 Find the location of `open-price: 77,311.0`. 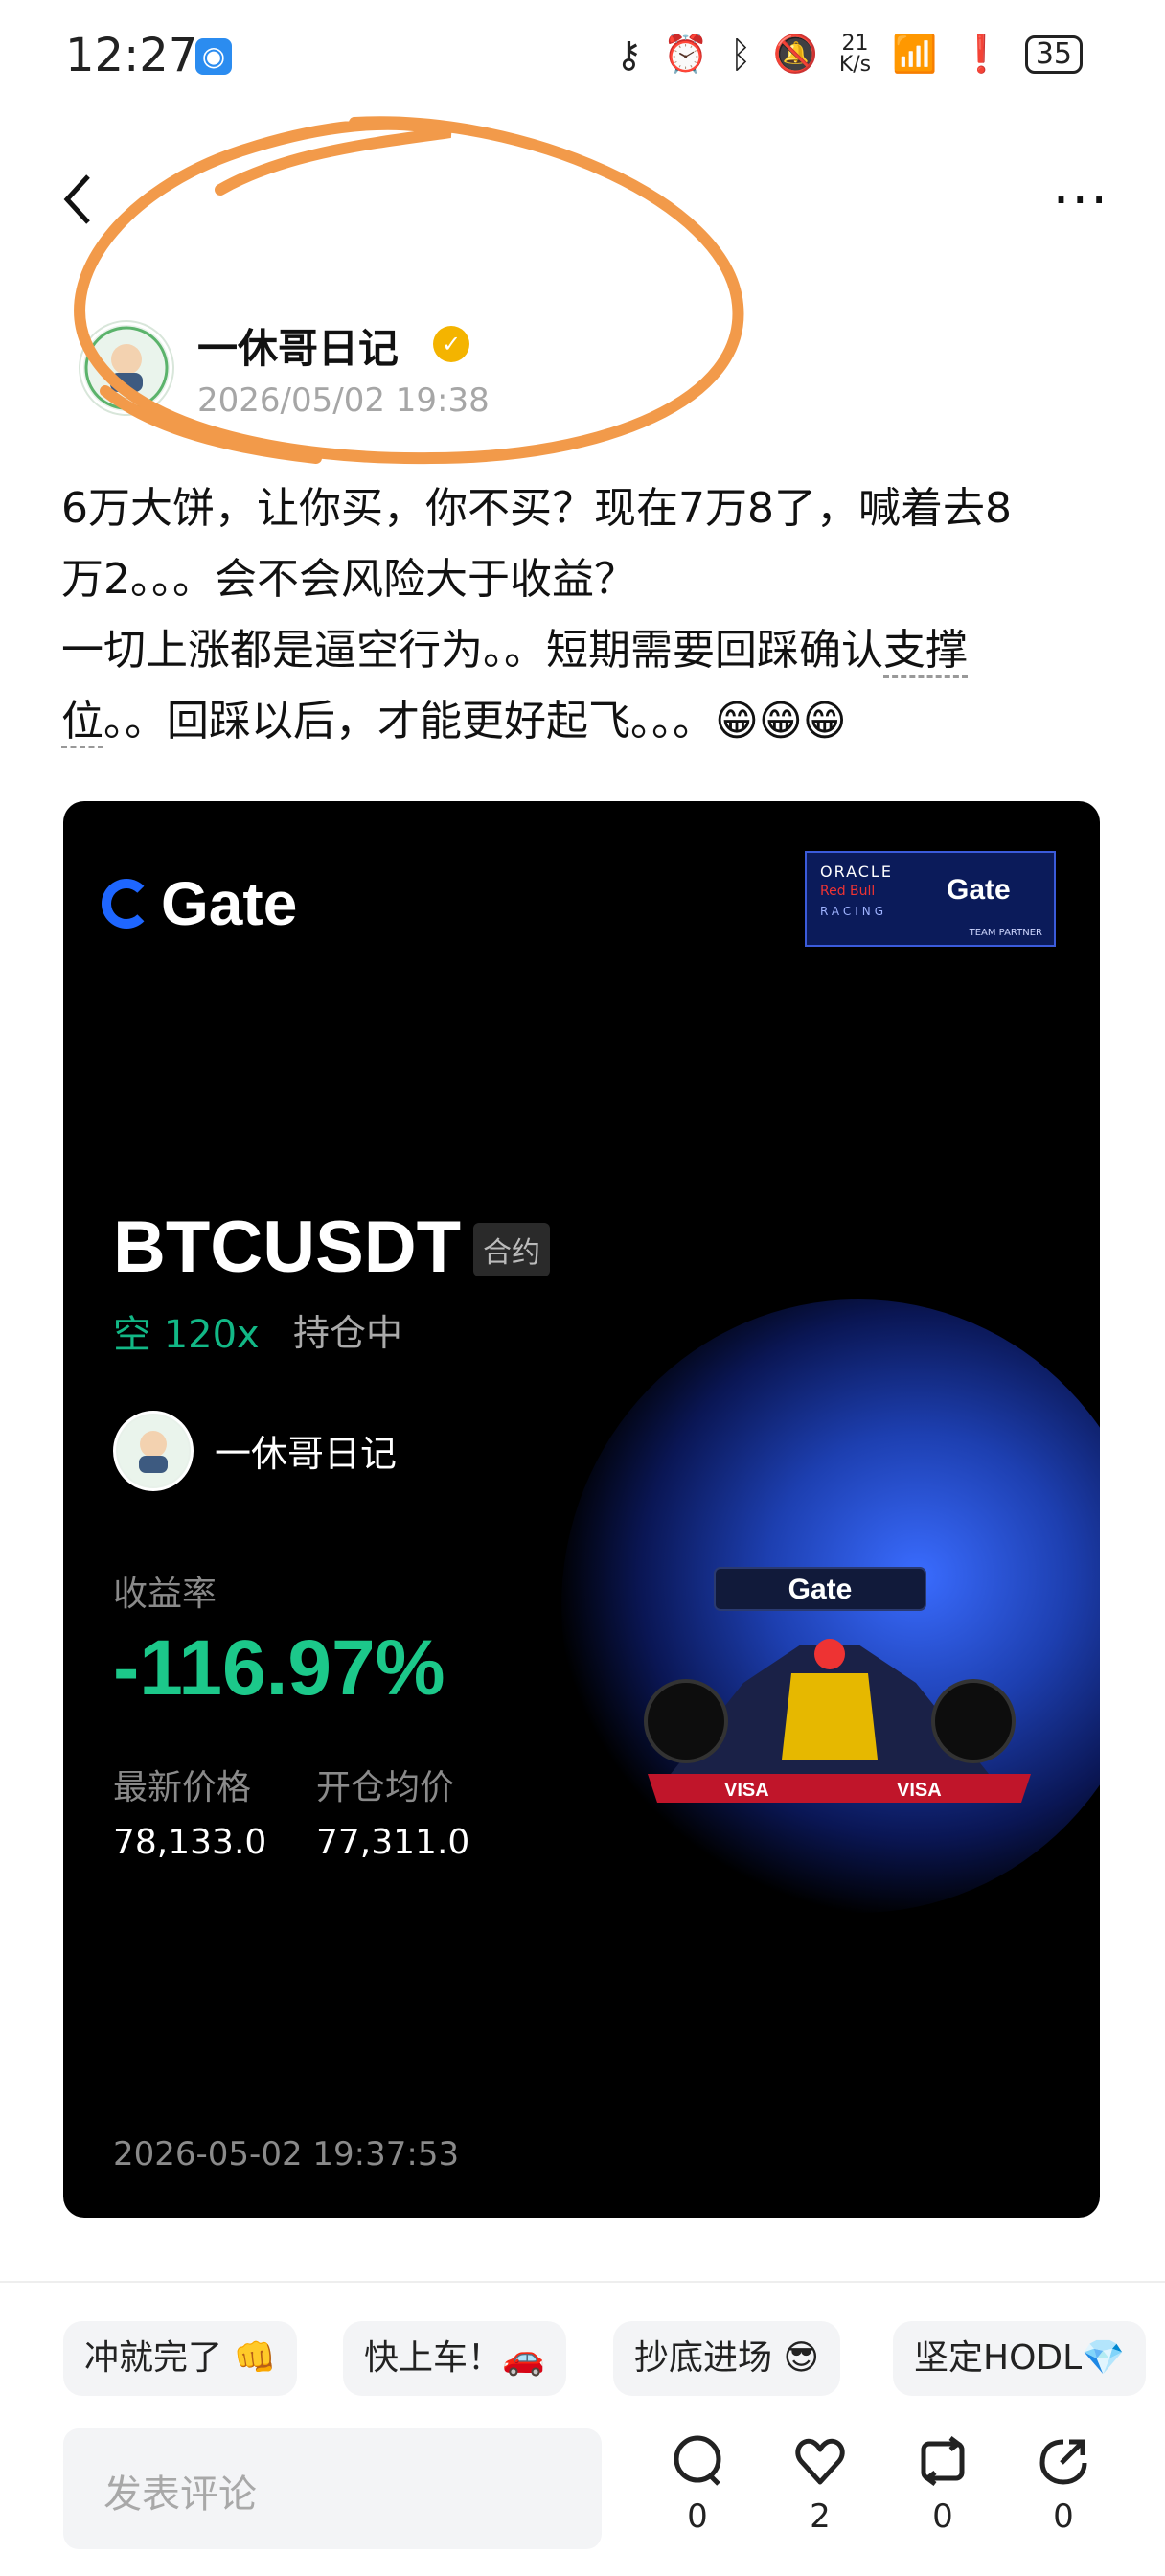

open-price: 77,311.0 is located at coordinates (393, 1842).